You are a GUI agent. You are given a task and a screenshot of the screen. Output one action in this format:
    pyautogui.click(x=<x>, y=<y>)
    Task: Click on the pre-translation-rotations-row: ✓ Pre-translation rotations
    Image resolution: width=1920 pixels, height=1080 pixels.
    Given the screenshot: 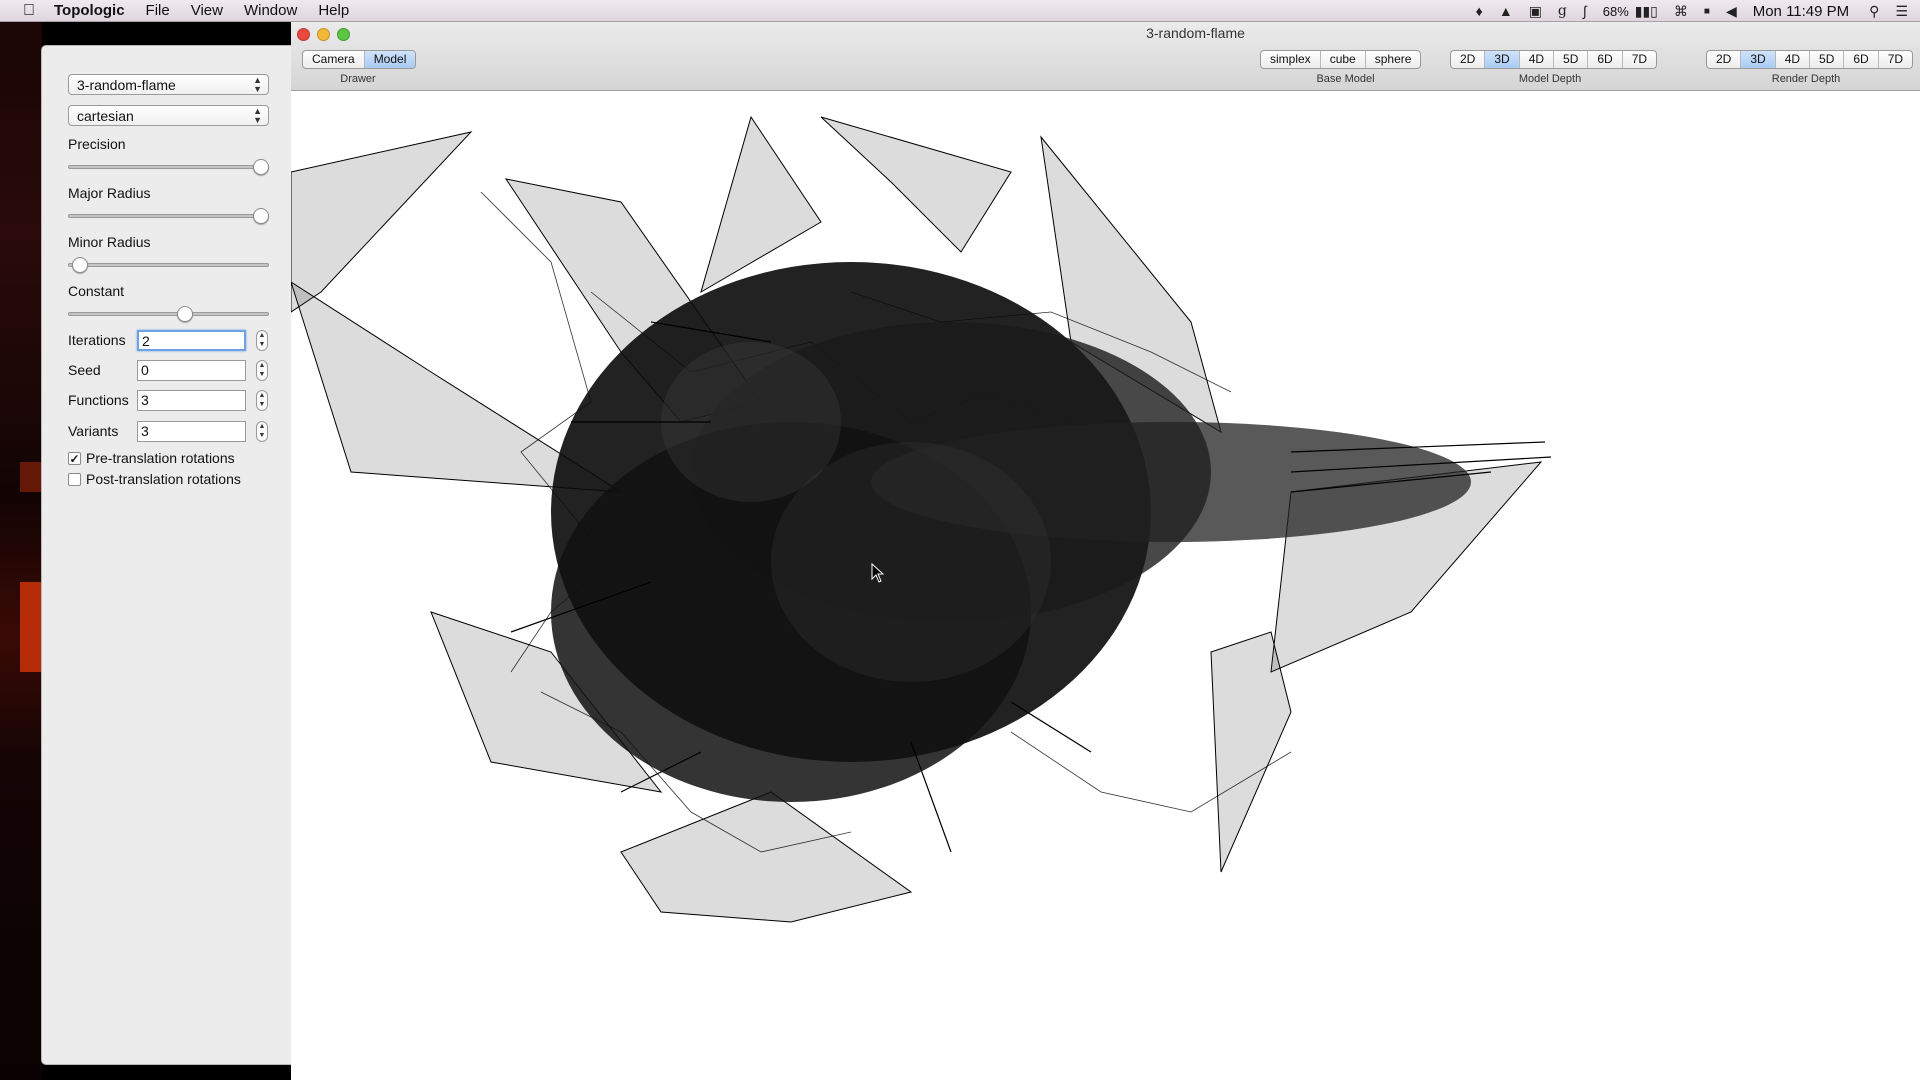 What is the action you would take?
    pyautogui.click(x=151, y=458)
    